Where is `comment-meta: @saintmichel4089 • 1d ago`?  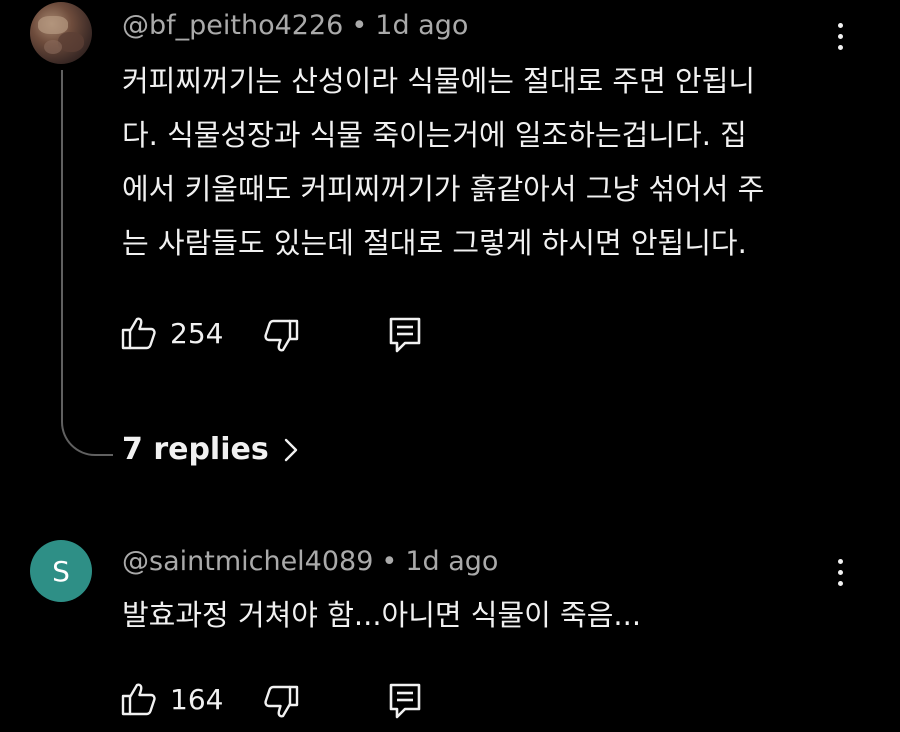
comment-meta: @saintmichel4089 • 1d ago is located at coordinates (310, 561).